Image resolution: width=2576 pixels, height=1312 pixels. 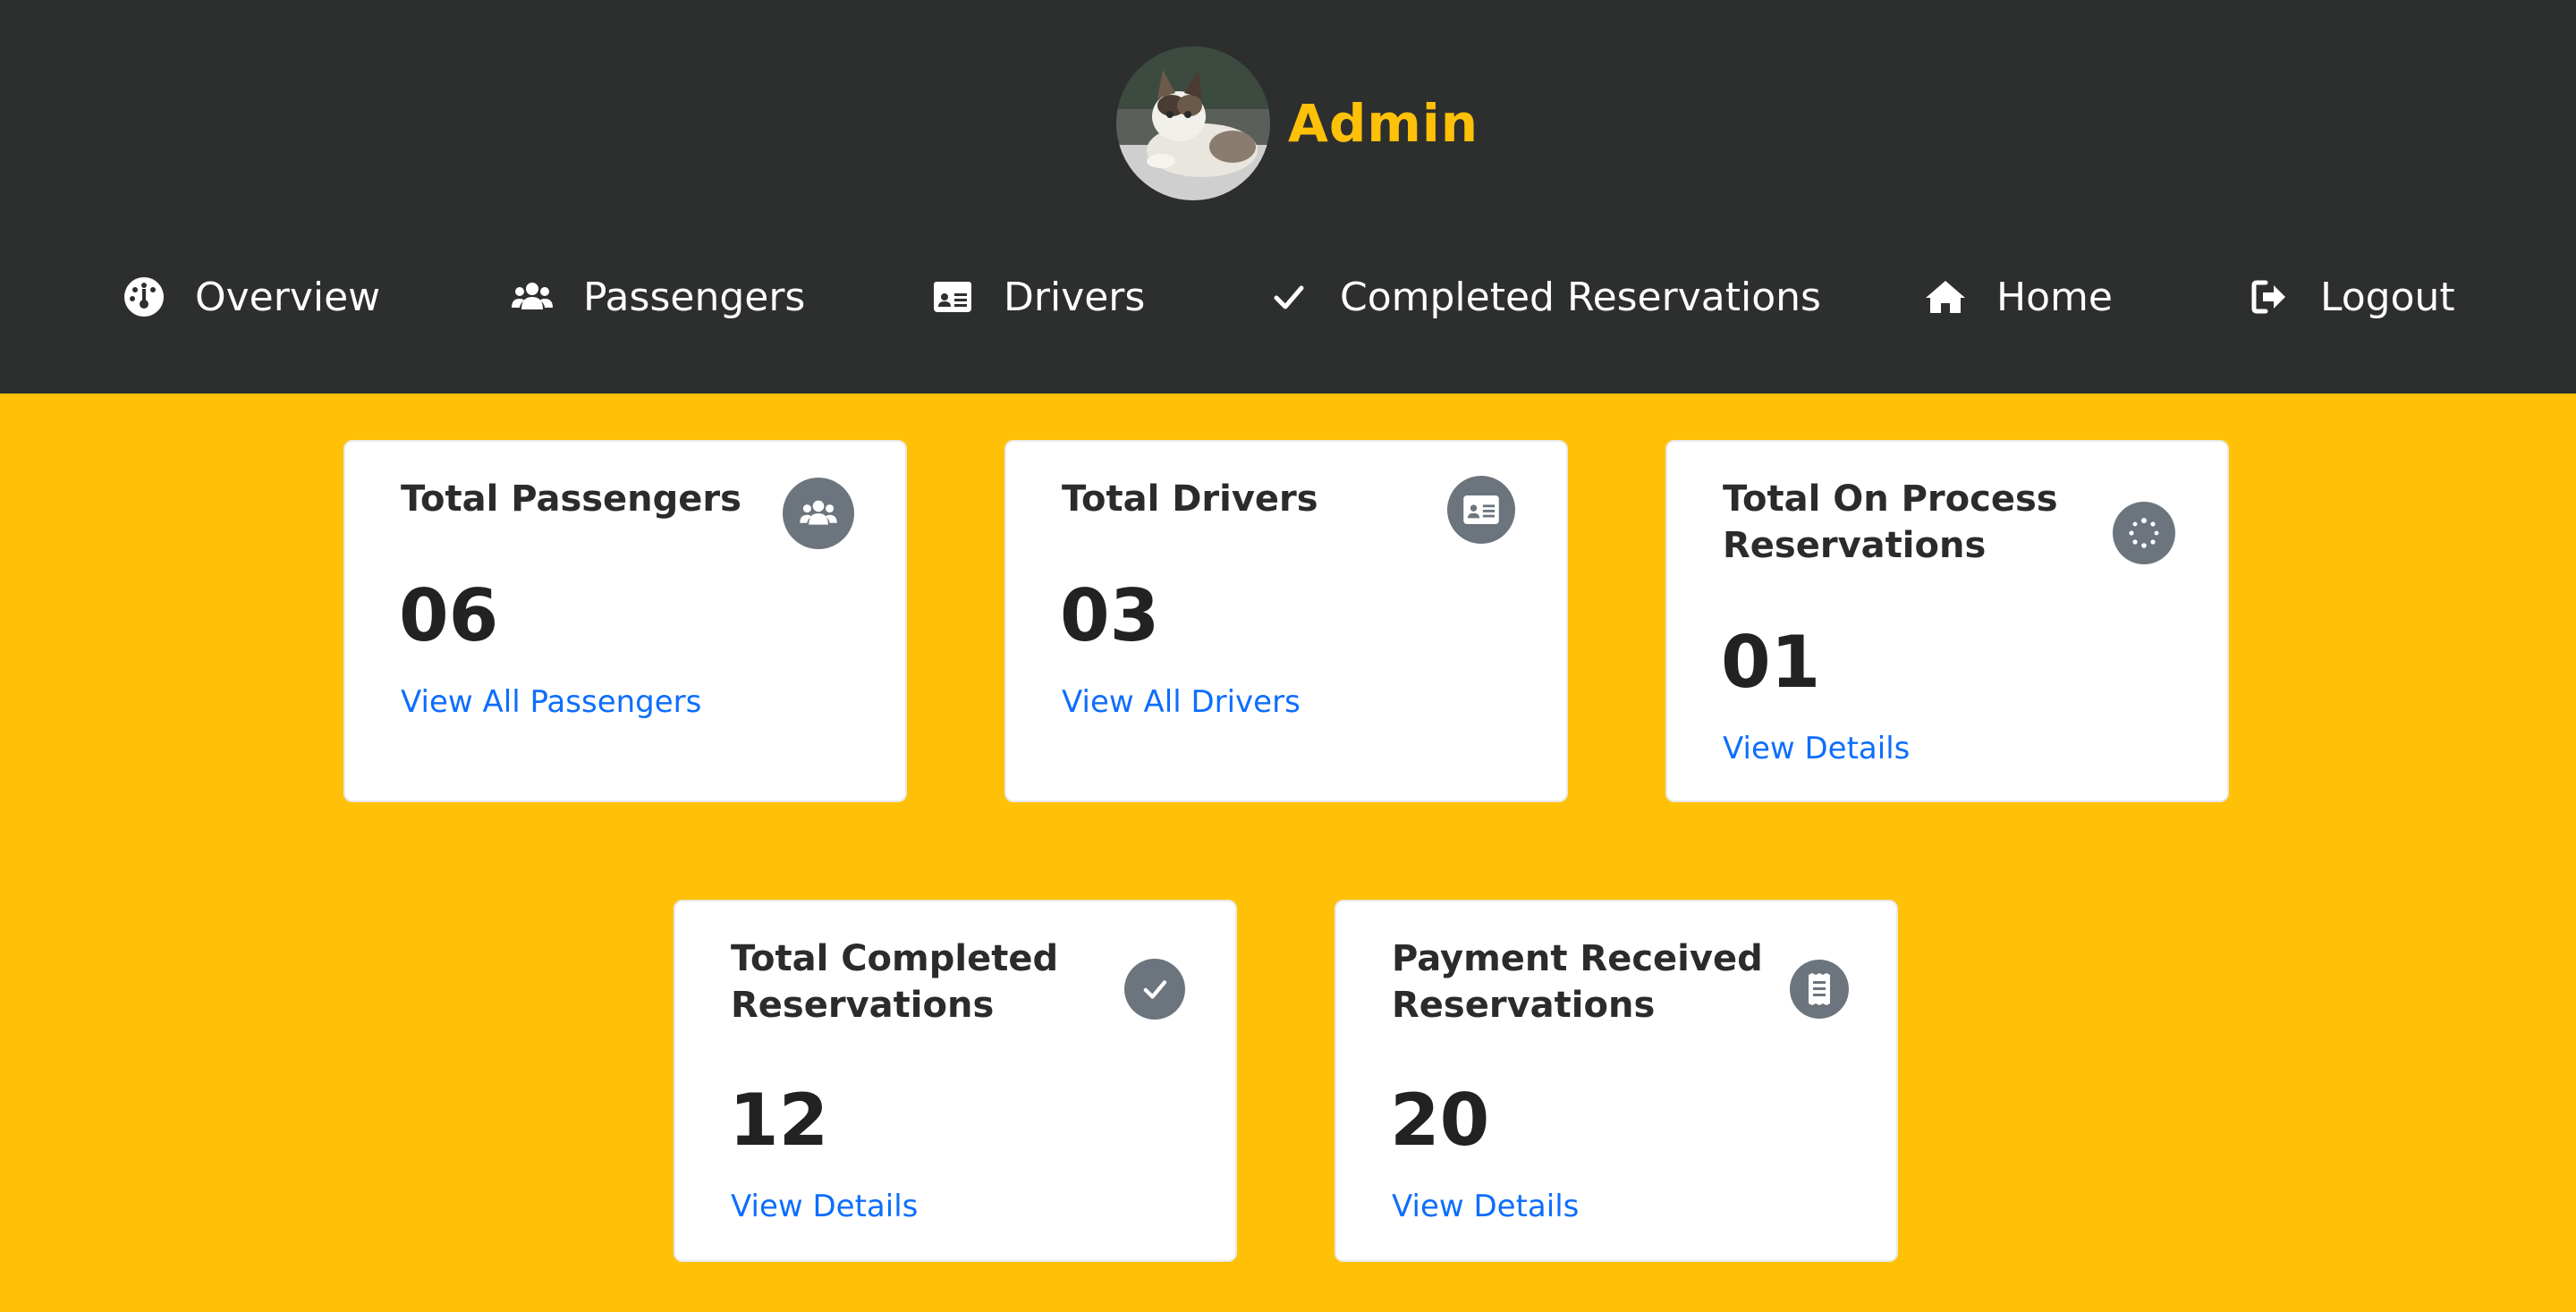 I want to click on nav-item-drivers: Drivers, so click(x=1038, y=297).